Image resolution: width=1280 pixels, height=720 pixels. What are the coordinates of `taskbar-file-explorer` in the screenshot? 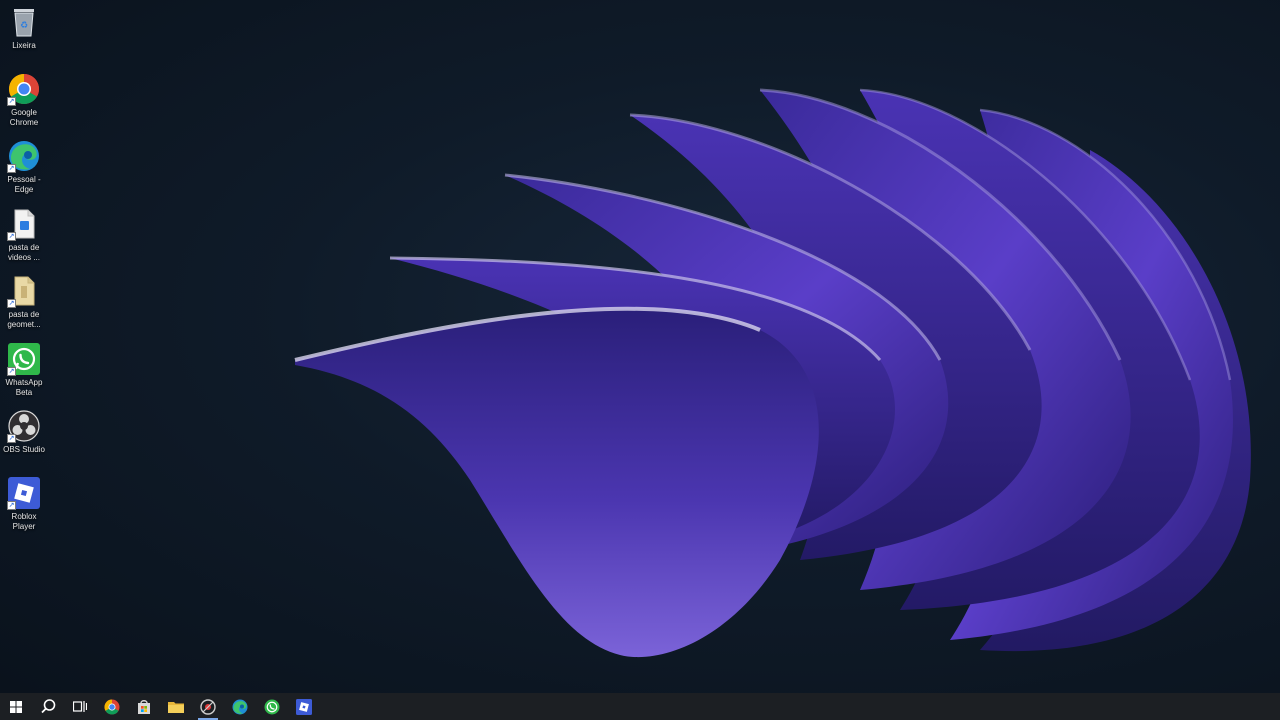 It's located at (176, 706).